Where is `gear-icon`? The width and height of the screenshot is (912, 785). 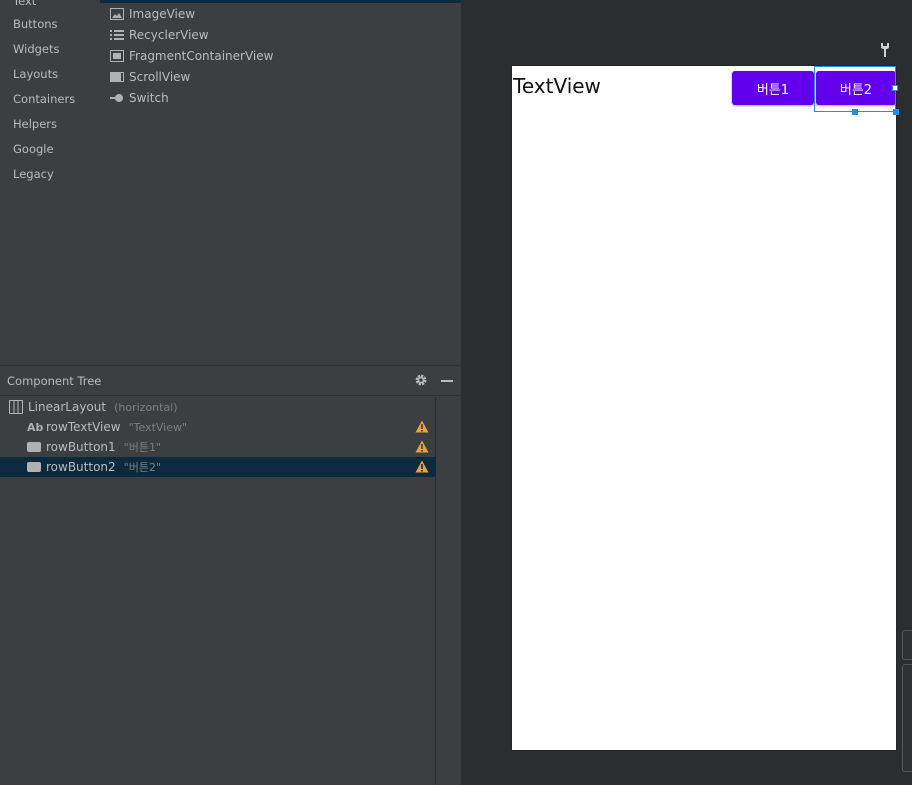 gear-icon is located at coordinates (421, 380).